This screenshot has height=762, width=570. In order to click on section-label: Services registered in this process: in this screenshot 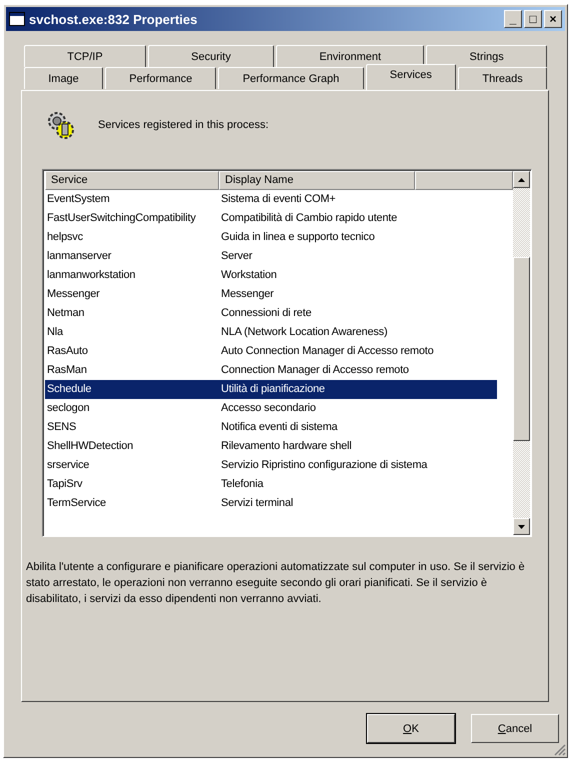, I will do `click(183, 125)`.